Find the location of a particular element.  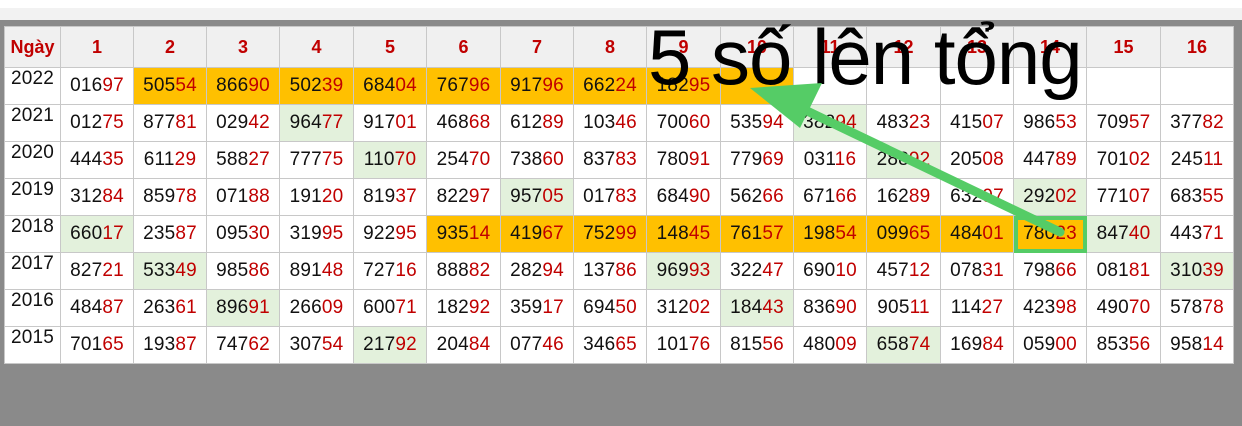

result-cell: 20484 is located at coordinates (463, 345).